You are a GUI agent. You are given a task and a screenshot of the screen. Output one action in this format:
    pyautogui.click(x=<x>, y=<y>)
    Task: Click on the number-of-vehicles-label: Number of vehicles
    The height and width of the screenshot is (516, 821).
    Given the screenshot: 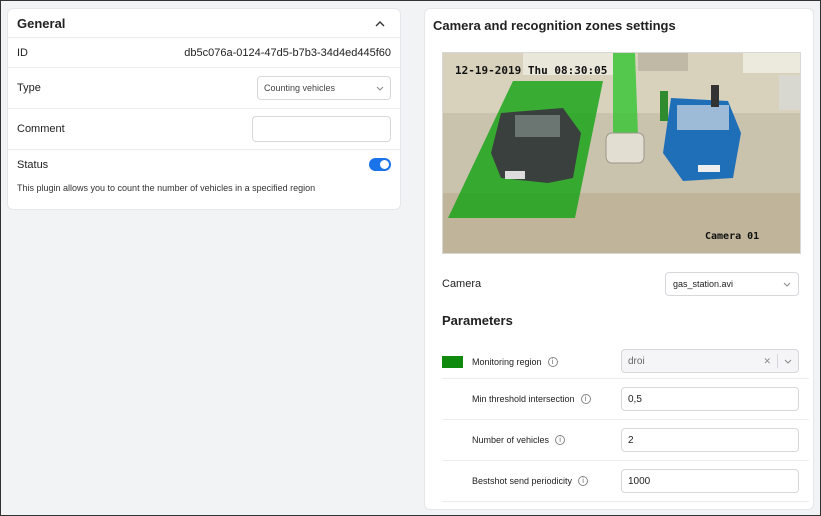 What is the action you would take?
    pyautogui.click(x=511, y=440)
    